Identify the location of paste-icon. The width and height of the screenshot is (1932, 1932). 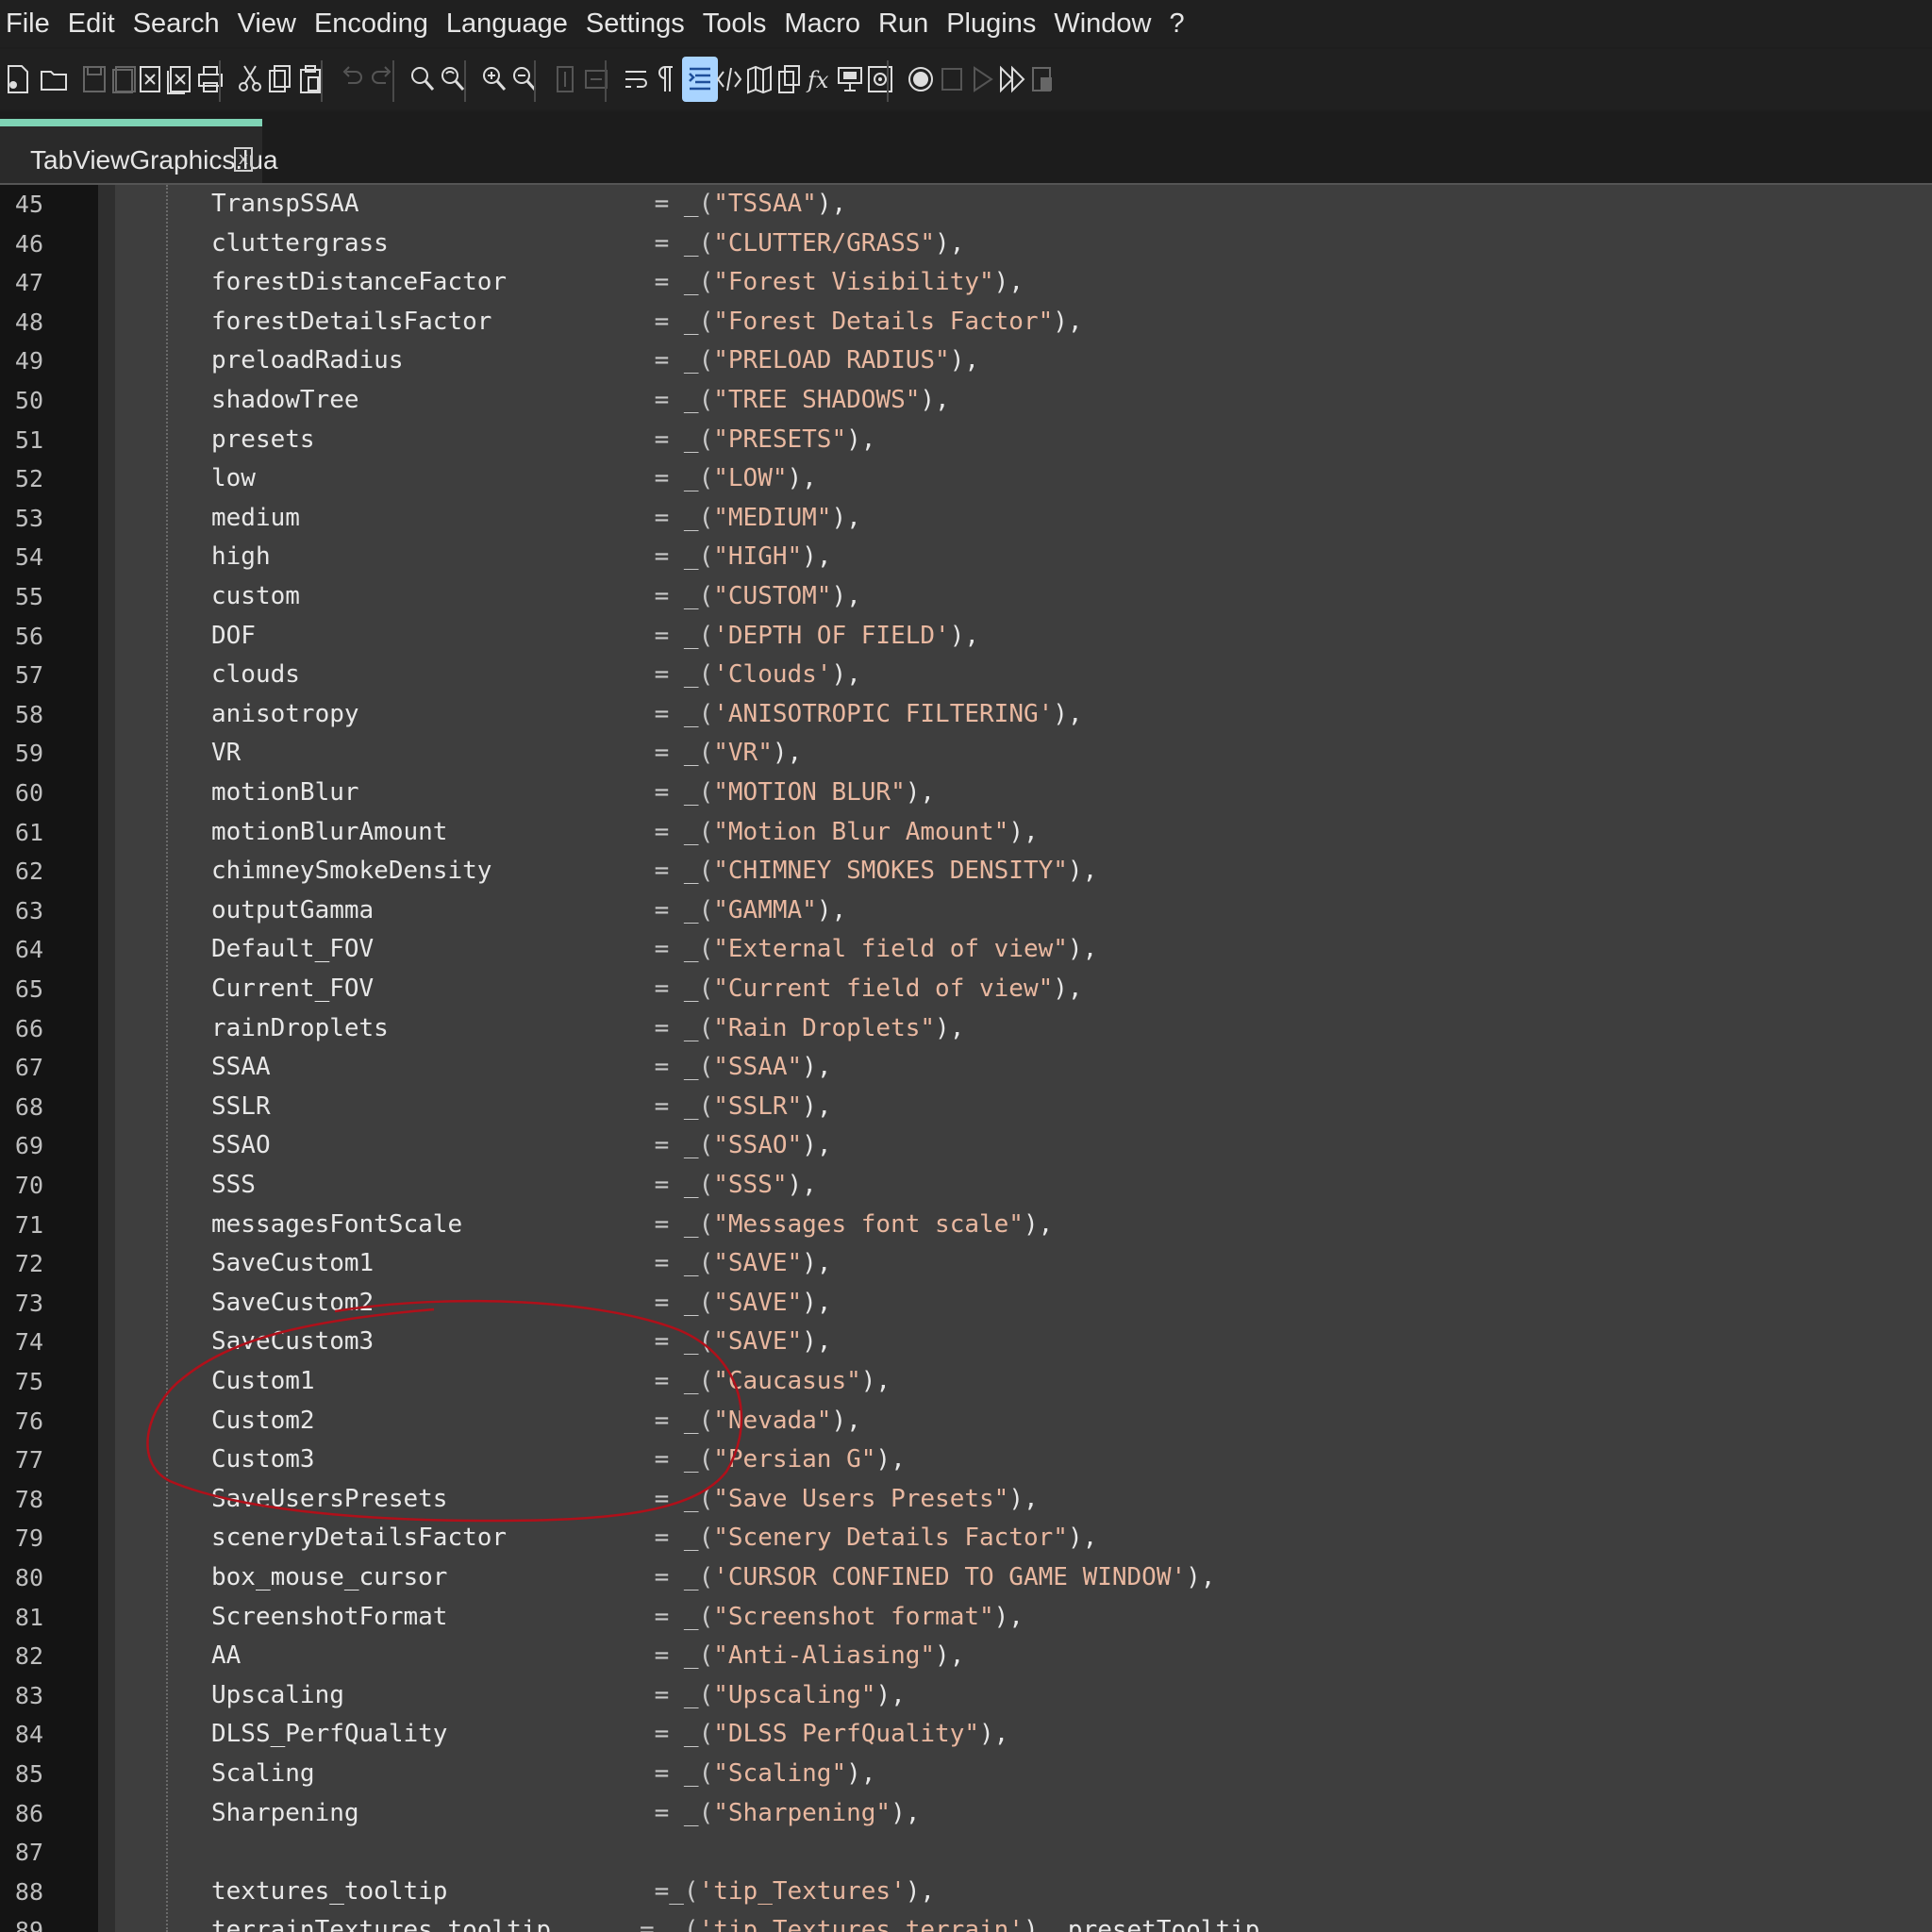
(310, 79).